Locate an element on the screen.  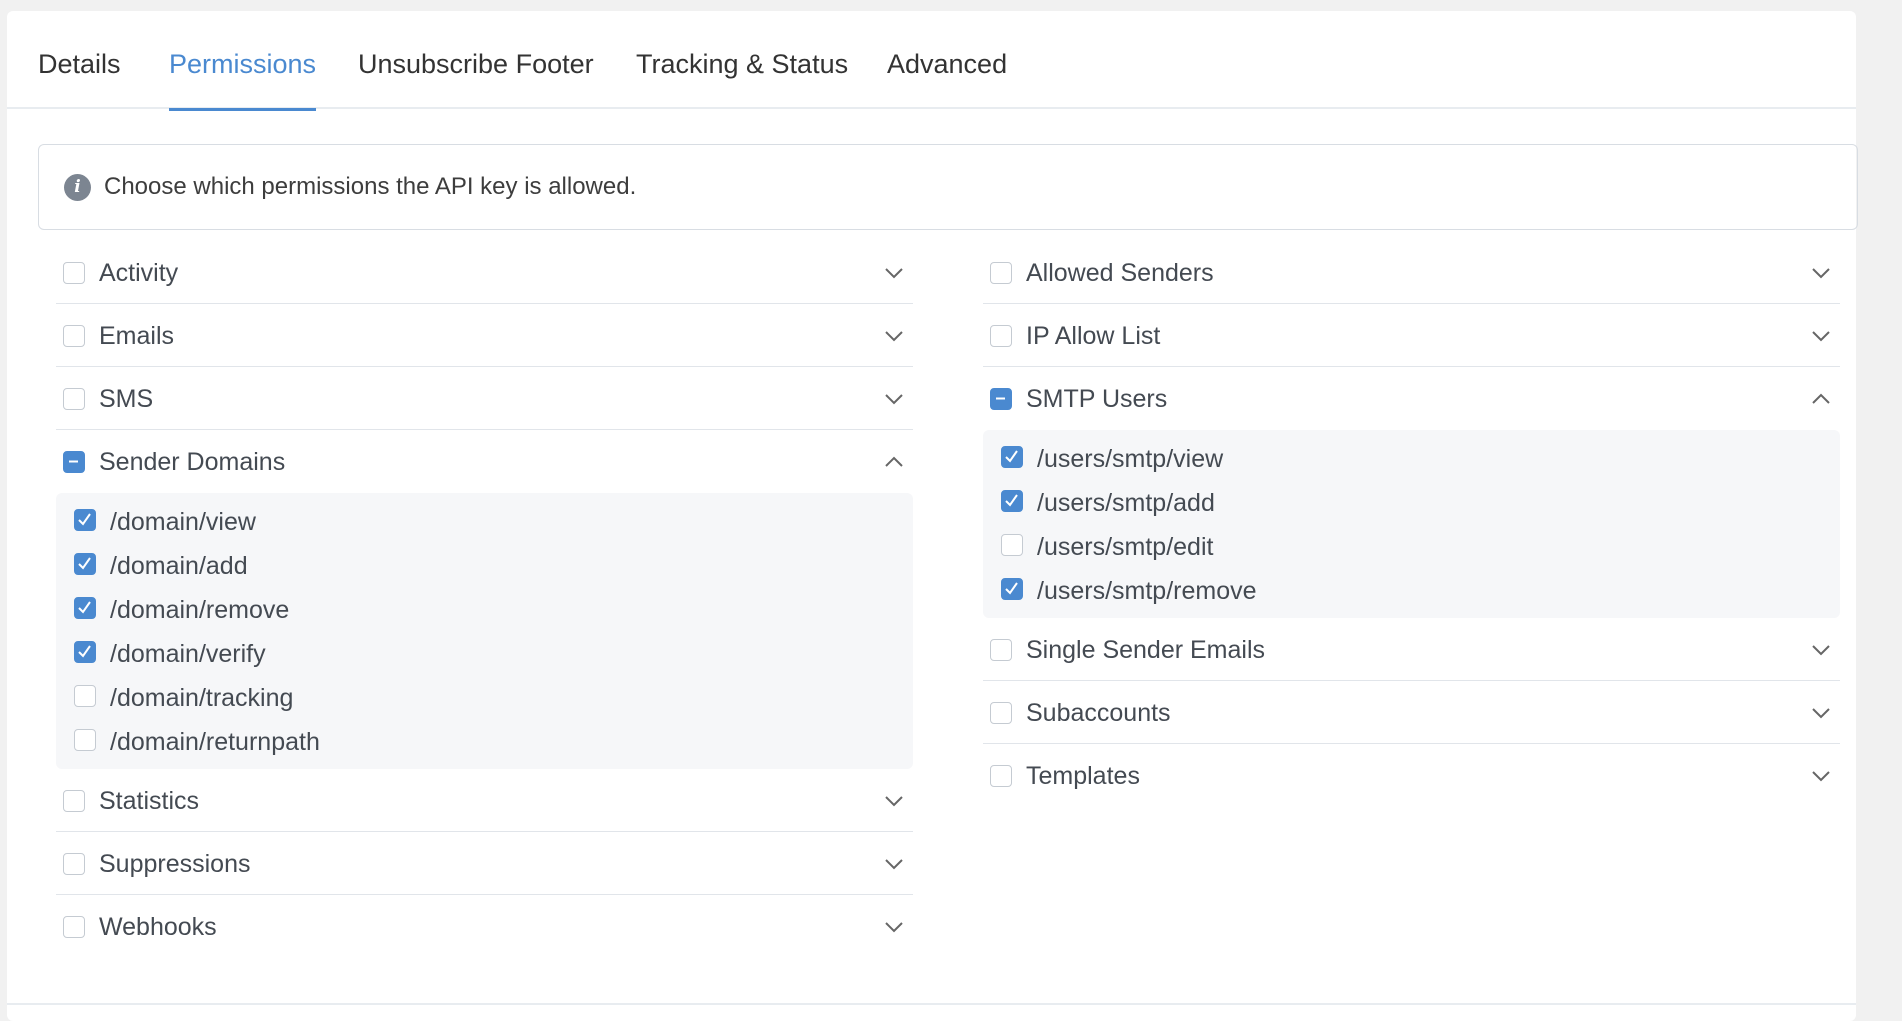
domain-verify-checkbox is located at coordinates (85, 652).